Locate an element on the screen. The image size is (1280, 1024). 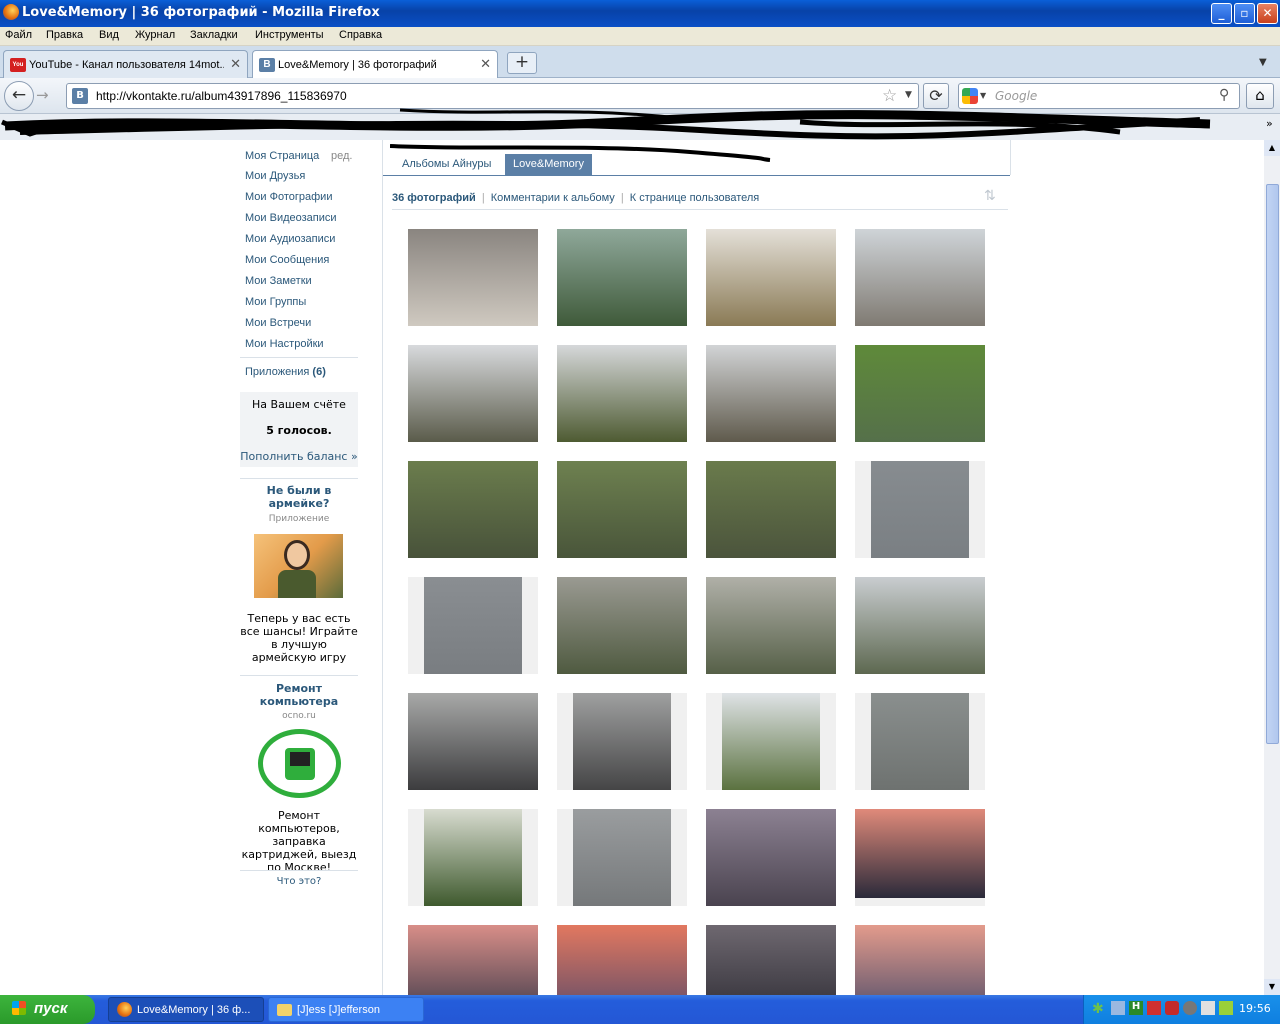
ad1-subtitle: Приложение is located at coordinates (299, 519).